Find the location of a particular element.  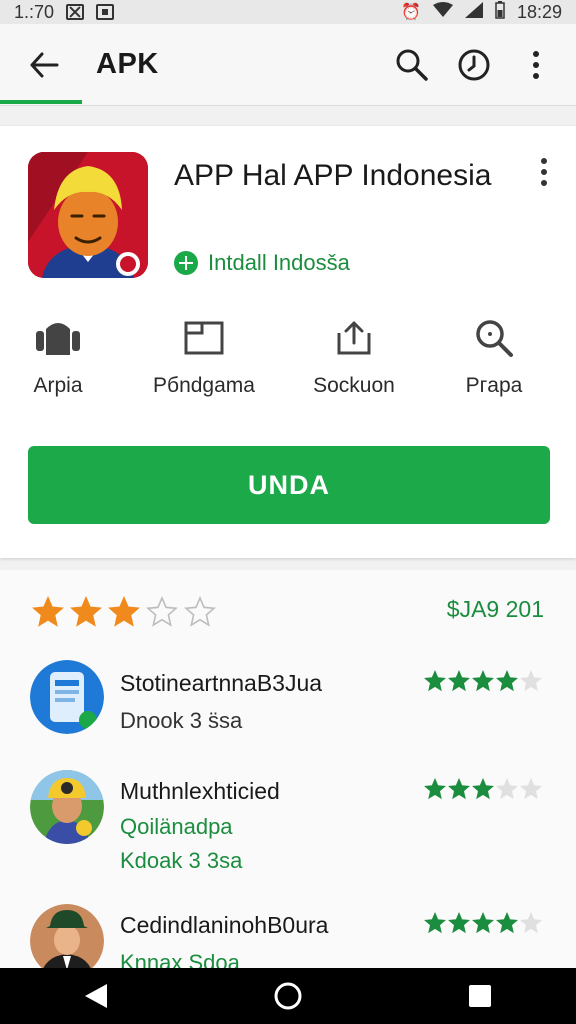

tab-indicator is located at coordinates (41, 102).